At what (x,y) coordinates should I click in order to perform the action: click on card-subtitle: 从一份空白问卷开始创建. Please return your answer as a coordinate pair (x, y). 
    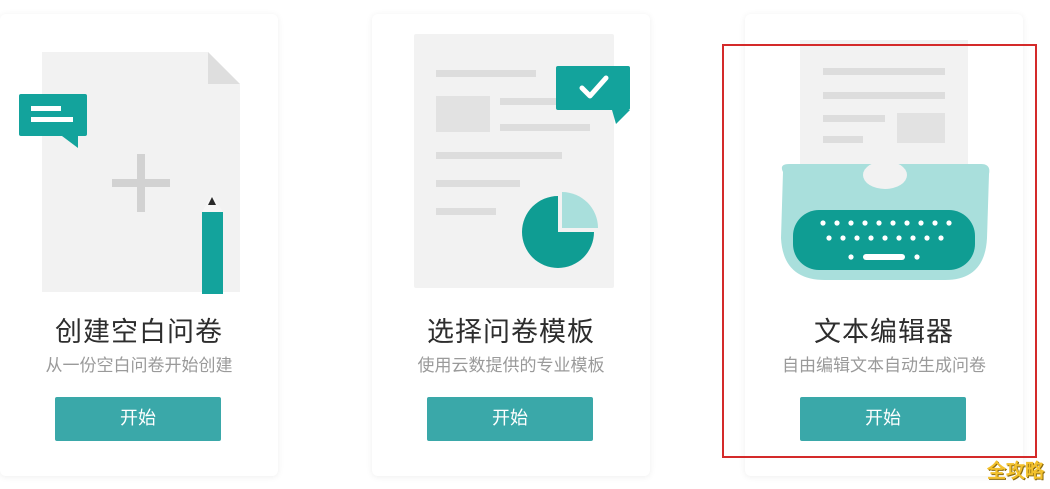
    Looking at the image, I should click on (139, 366).